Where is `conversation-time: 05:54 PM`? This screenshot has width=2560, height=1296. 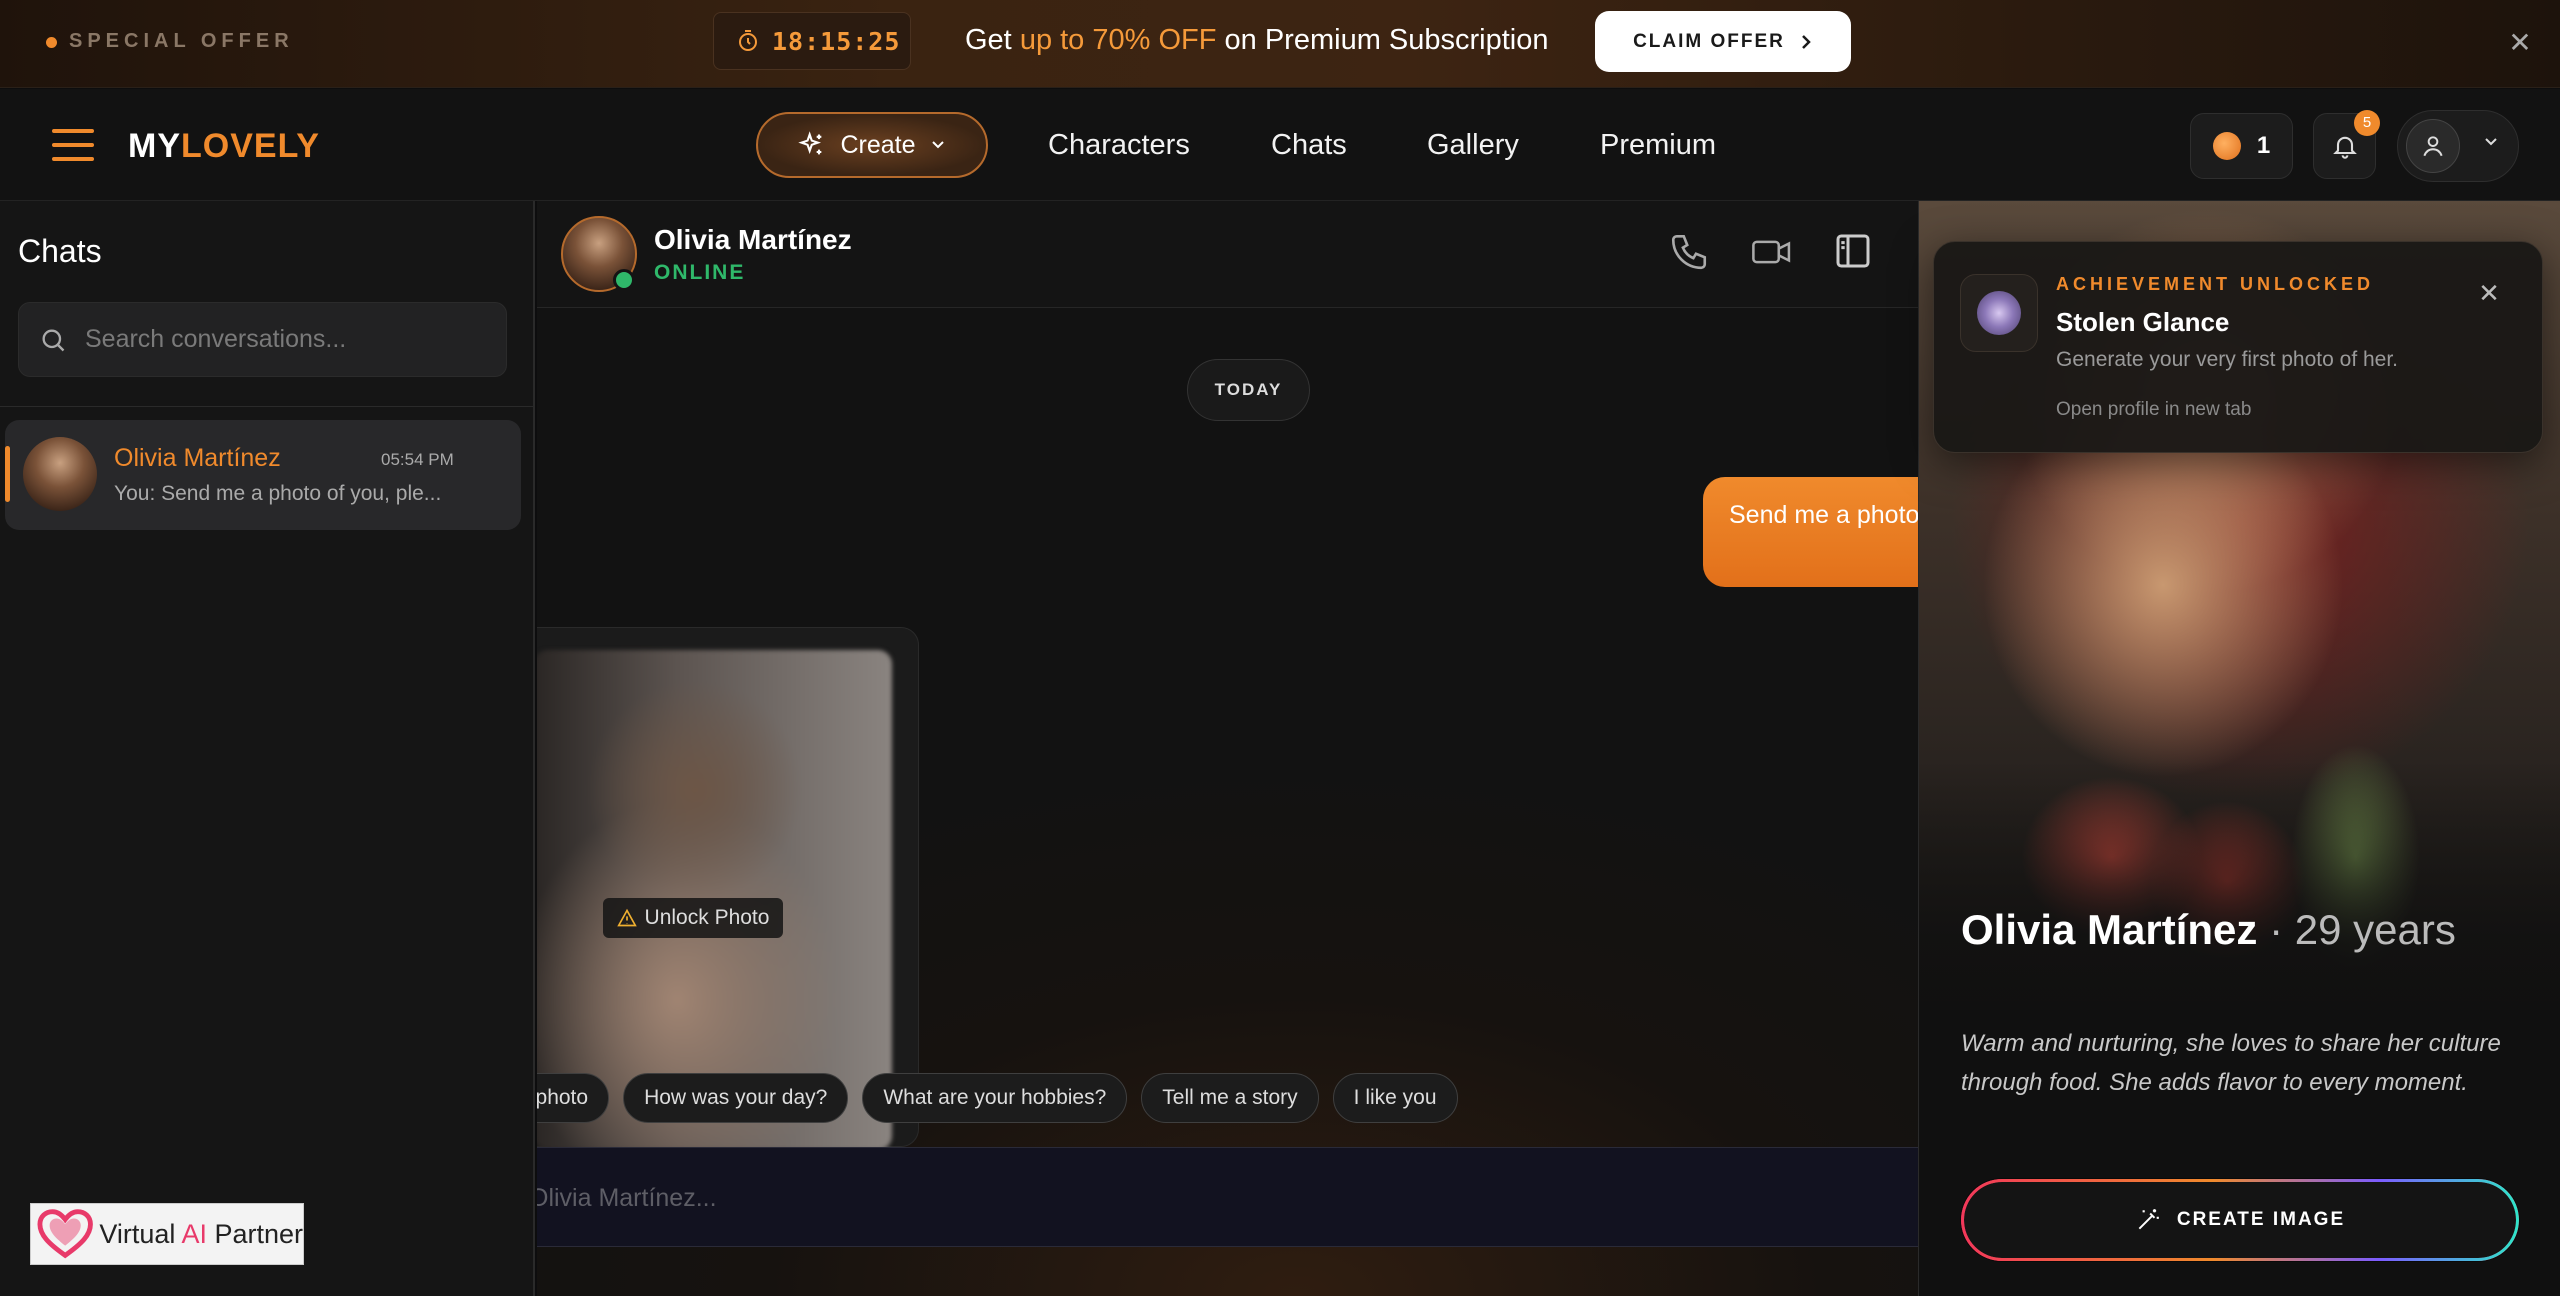
conversation-time: 05:54 PM is located at coordinates (417, 459).